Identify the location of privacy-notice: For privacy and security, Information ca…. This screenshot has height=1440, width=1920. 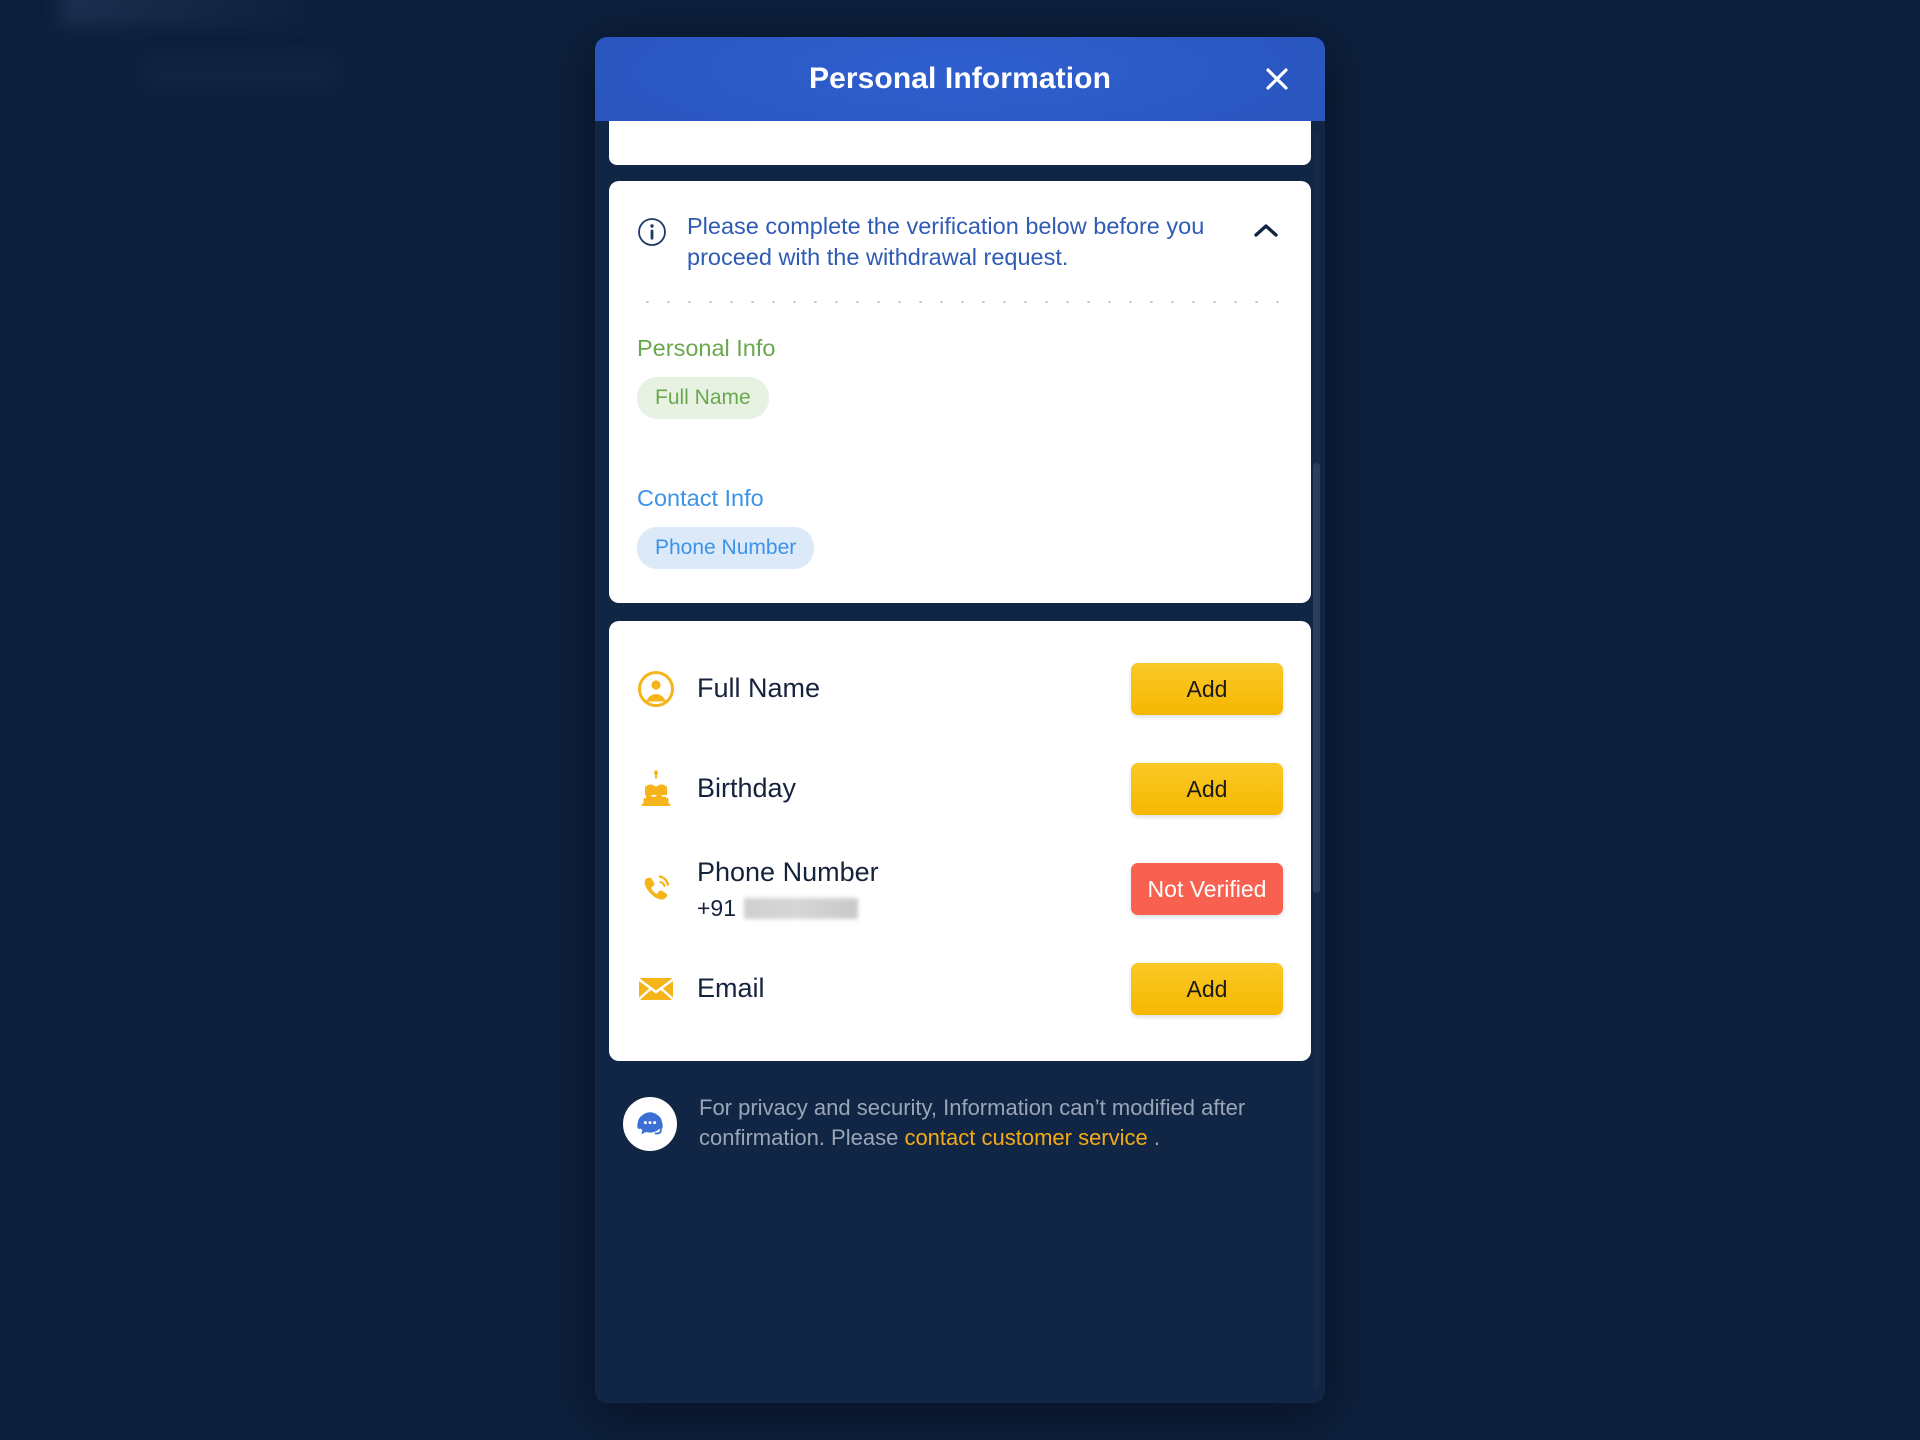
(960, 1107).